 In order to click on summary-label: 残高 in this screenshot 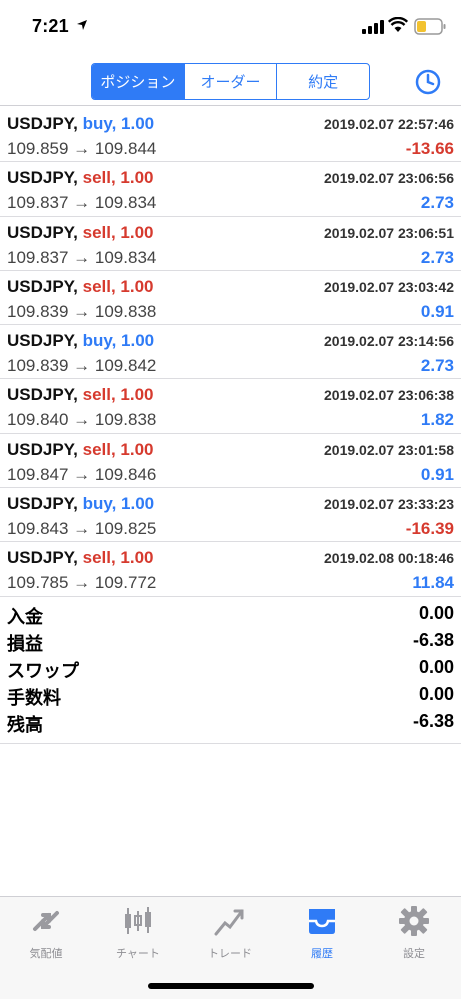, I will do `click(25, 725)`.